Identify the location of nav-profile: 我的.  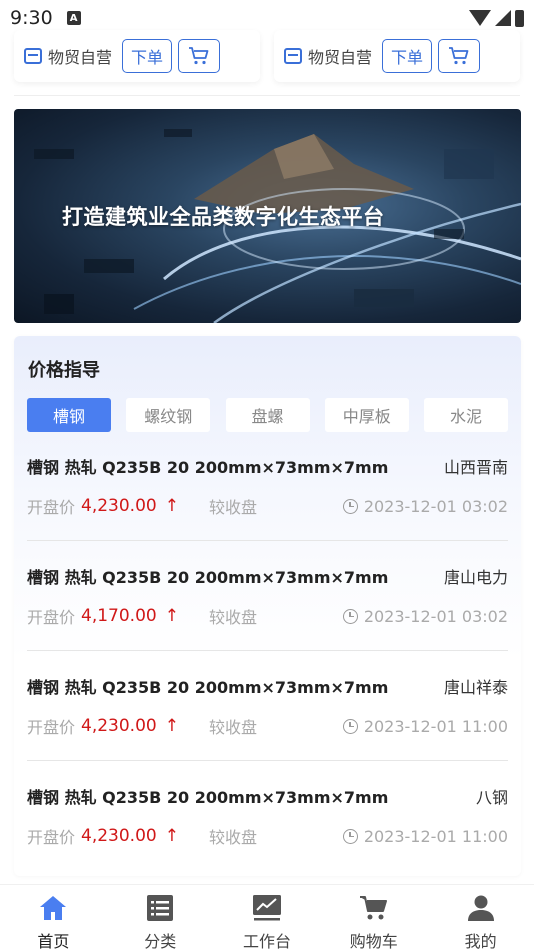
(480, 918).